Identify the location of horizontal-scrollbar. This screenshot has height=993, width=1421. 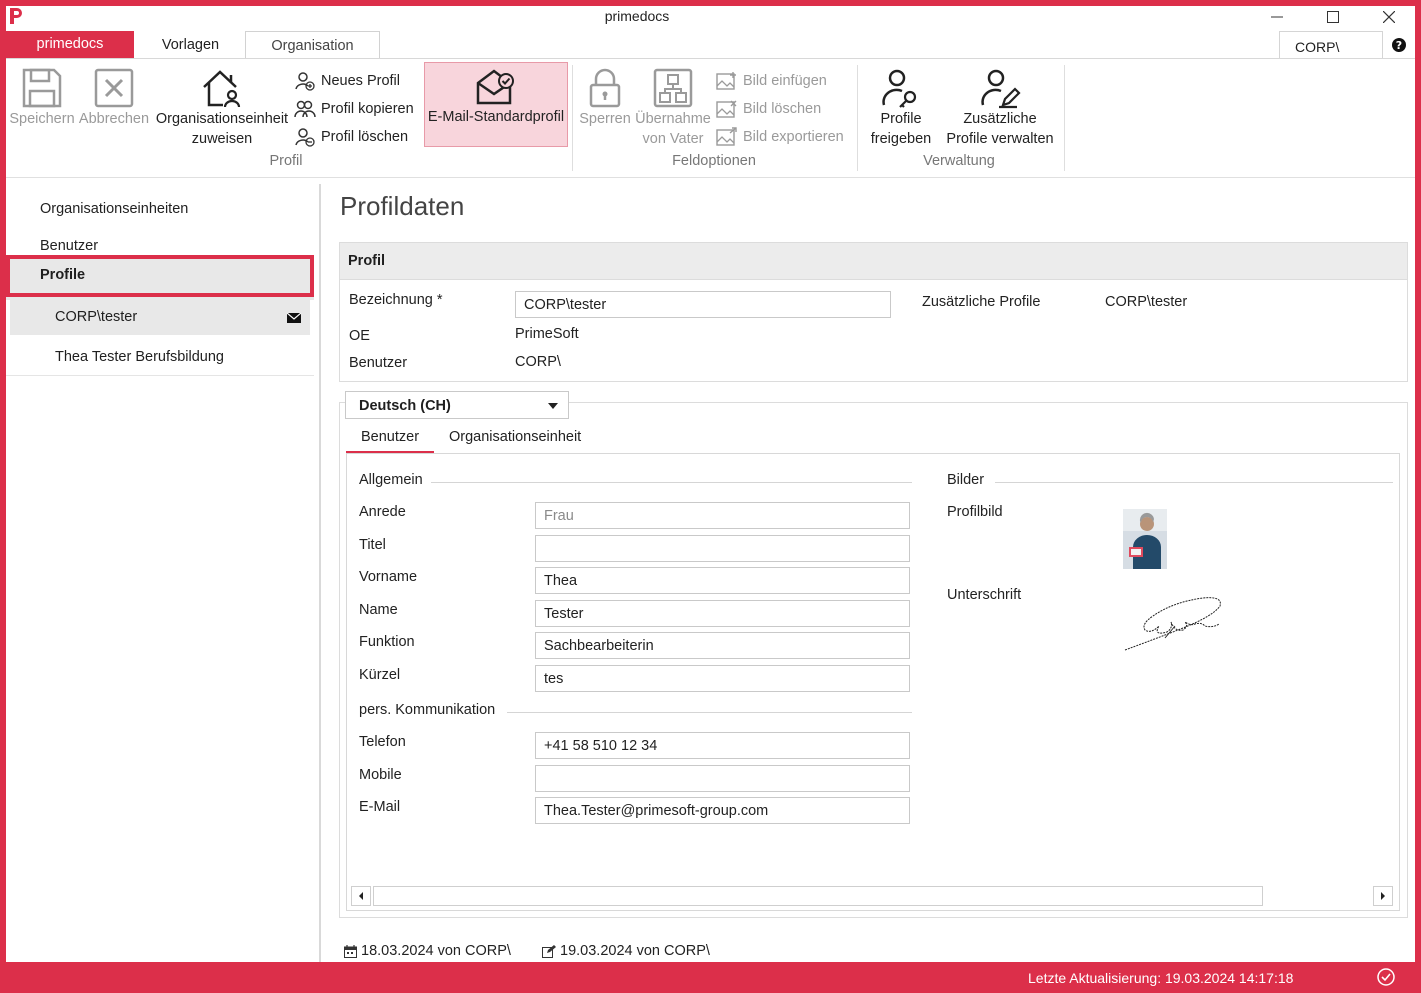
(873, 896).